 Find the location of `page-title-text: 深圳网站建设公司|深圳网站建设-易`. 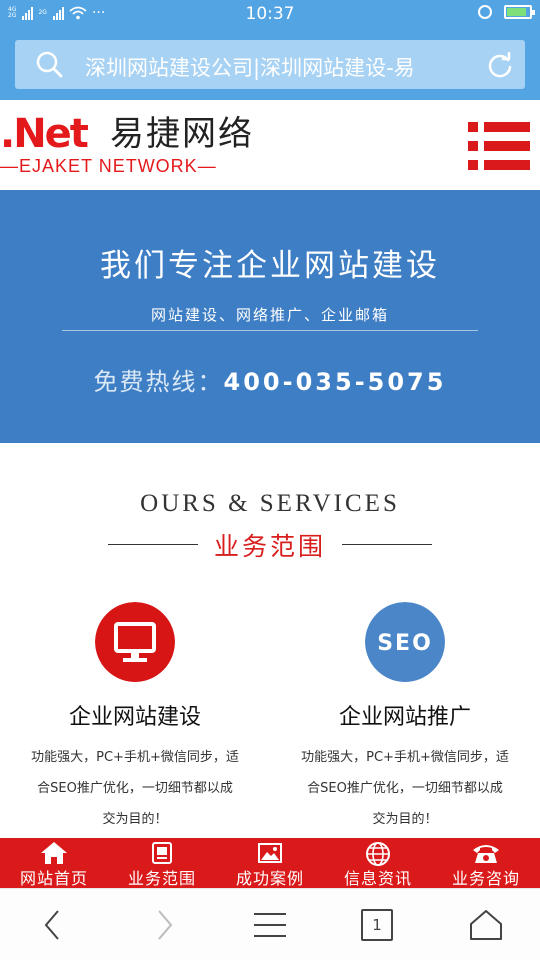

page-title-text: 深圳网站建设公司|深圳网站建设-易 is located at coordinates (280, 67).